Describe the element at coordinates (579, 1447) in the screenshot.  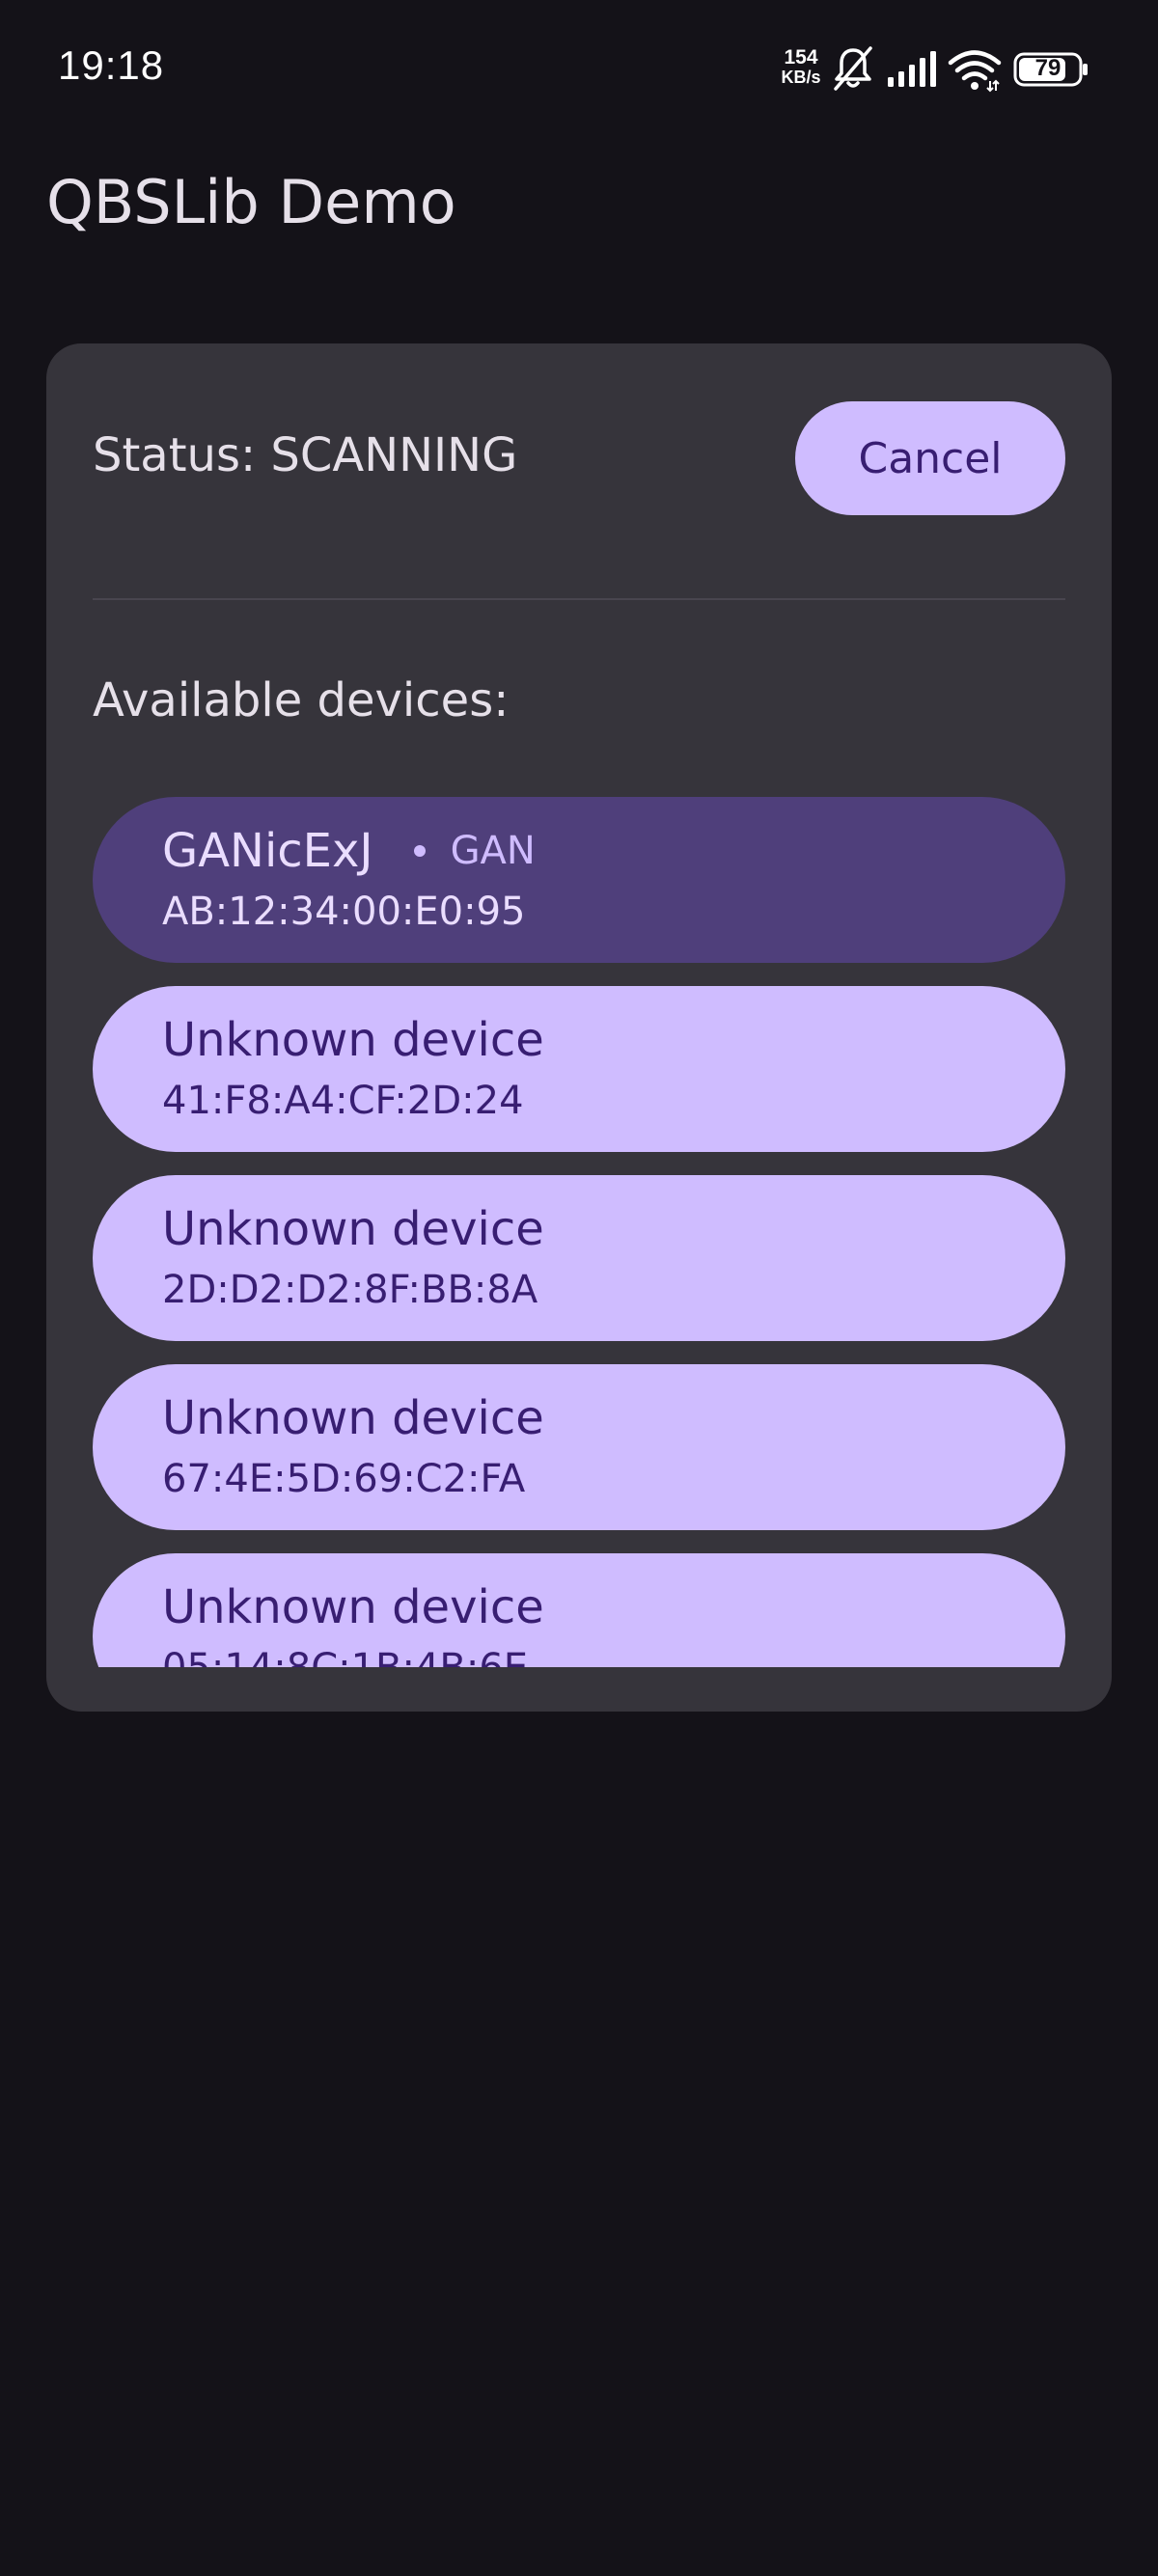
I see `device-item: Unknown device 67:4E:5D:69:C2:FA` at that location.